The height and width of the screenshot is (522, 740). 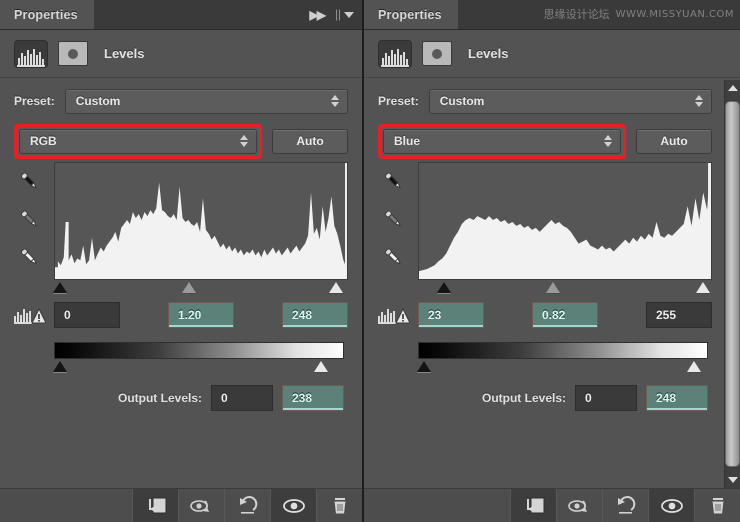 I want to click on input-slider-track-right, so click(x=565, y=289).